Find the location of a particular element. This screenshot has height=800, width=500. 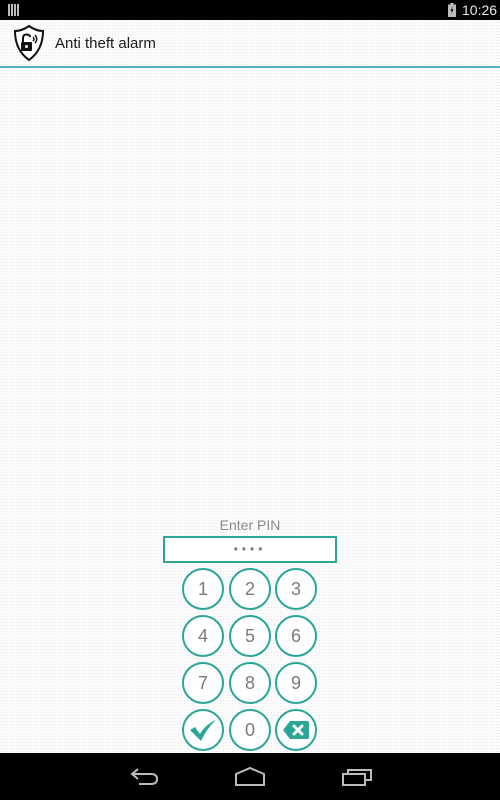

key-7: 7 is located at coordinates (203, 683).